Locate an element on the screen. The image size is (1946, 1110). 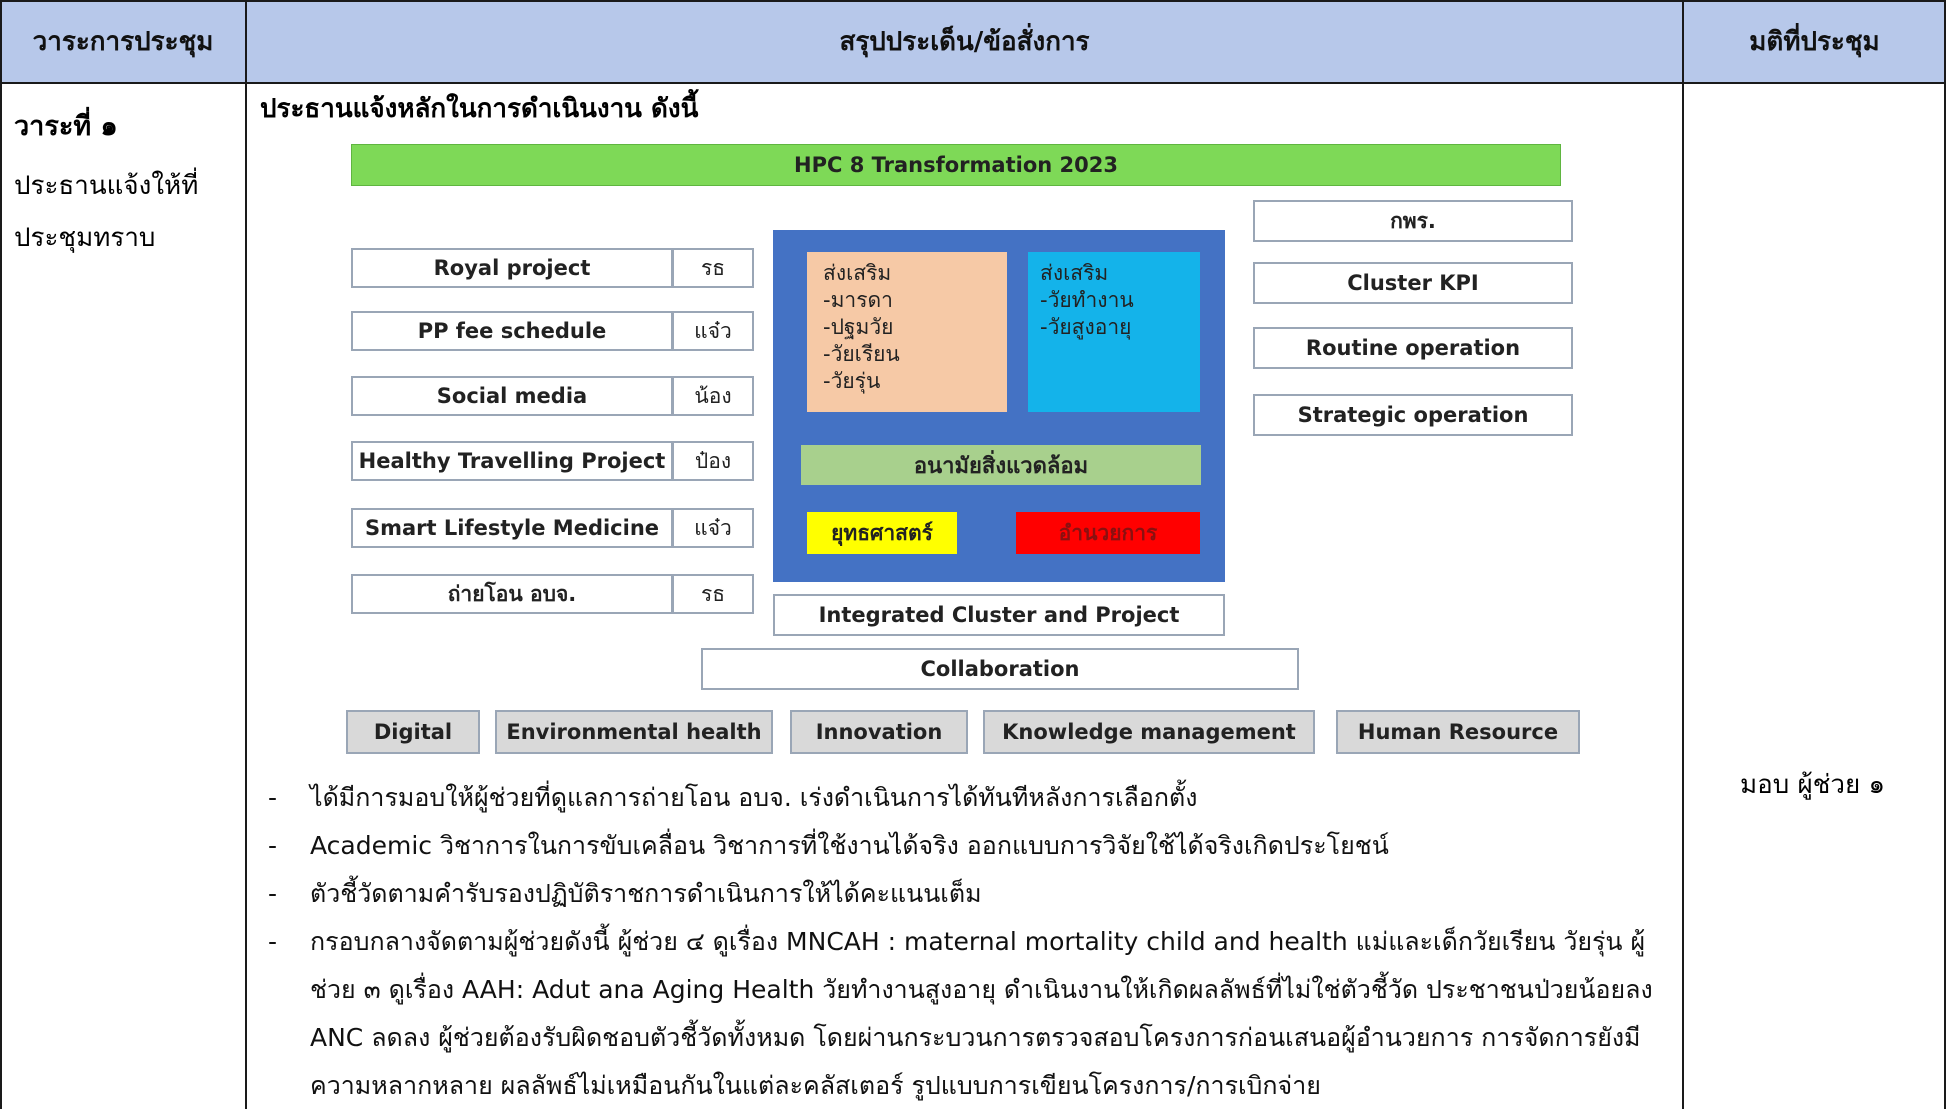
promotion-line: -มารดา is located at coordinates (858, 300).